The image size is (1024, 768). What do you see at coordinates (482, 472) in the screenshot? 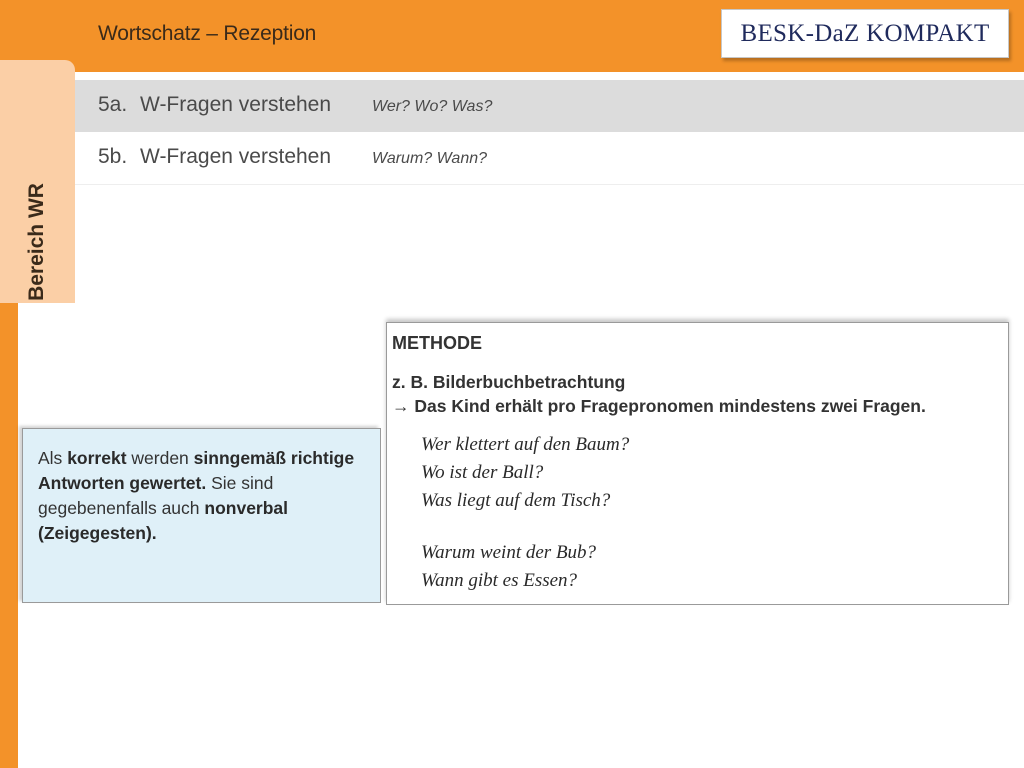
I see `example-question: Wo ist der Ball?` at bounding box center [482, 472].